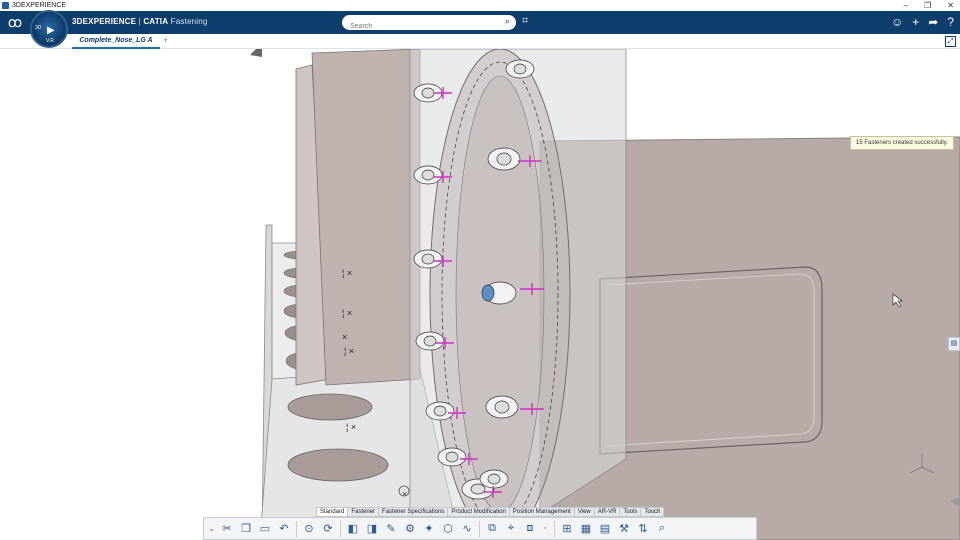 Image resolution: width=960 pixels, height=540 pixels. What do you see at coordinates (417, 26) in the screenshot?
I see `search-input` at bounding box center [417, 26].